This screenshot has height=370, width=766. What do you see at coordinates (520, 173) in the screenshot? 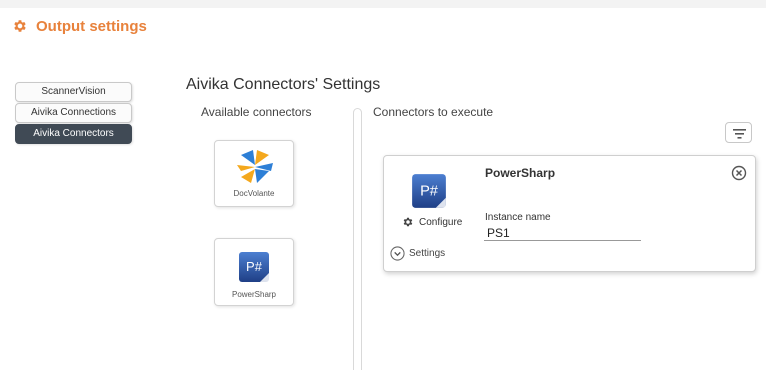
I see `connector-name: PowerSharp` at bounding box center [520, 173].